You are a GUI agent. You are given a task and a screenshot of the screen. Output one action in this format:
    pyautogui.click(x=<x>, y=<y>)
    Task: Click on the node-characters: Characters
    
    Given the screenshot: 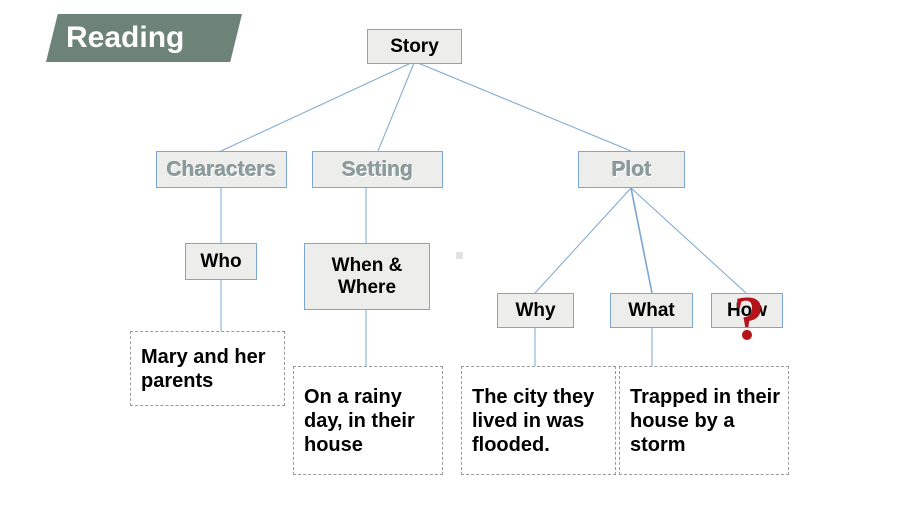 What is the action you would take?
    pyautogui.click(x=221, y=169)
    